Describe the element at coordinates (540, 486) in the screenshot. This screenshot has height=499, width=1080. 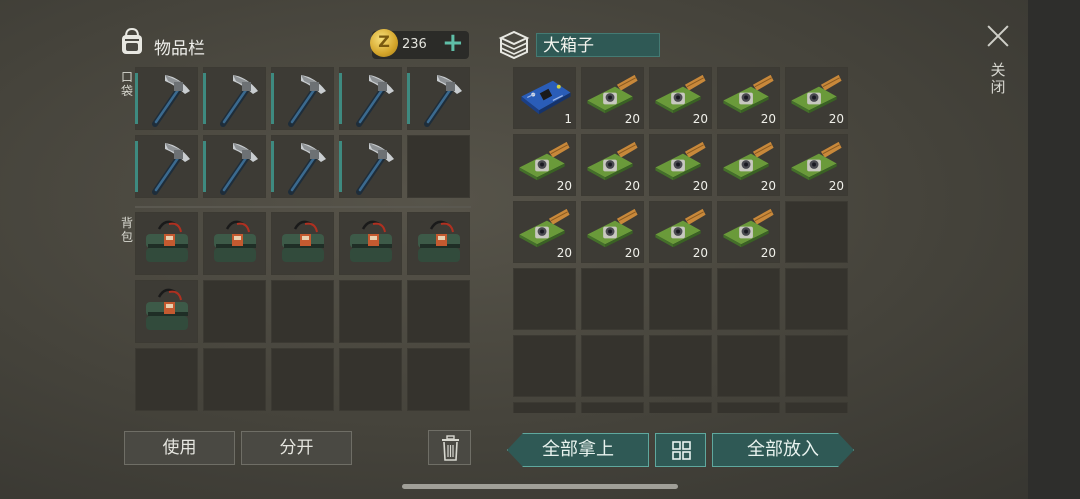
I see `home-indicator` at that location.